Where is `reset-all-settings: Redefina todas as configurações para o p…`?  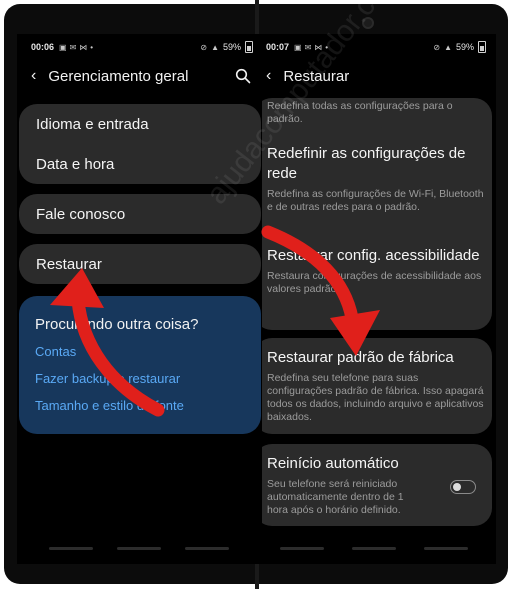 reset-all-settings: Redefina todas as configurações para o p… is located at coordinates (376, 112).